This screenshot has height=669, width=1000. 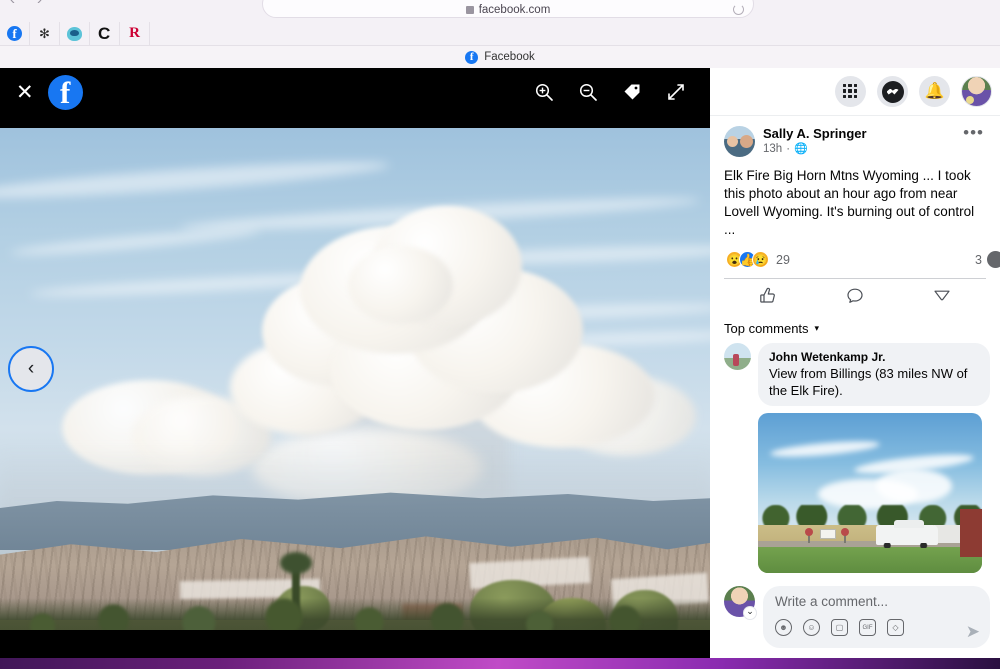 I want to click on url-text: facebook.com, so click(x=514, y=10).